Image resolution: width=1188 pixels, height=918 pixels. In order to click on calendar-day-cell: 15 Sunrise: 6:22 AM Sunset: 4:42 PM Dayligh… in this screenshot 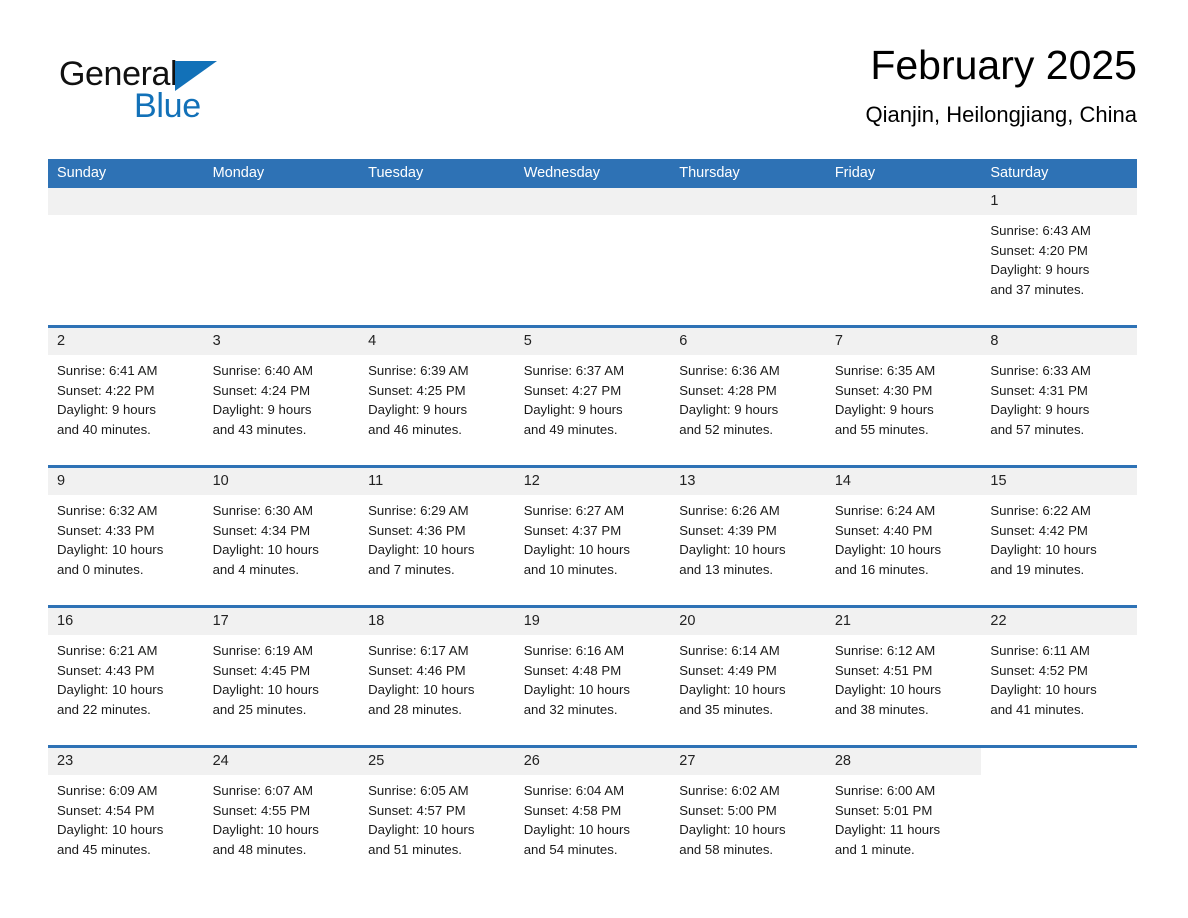, I will do `click(1059, 530)`.